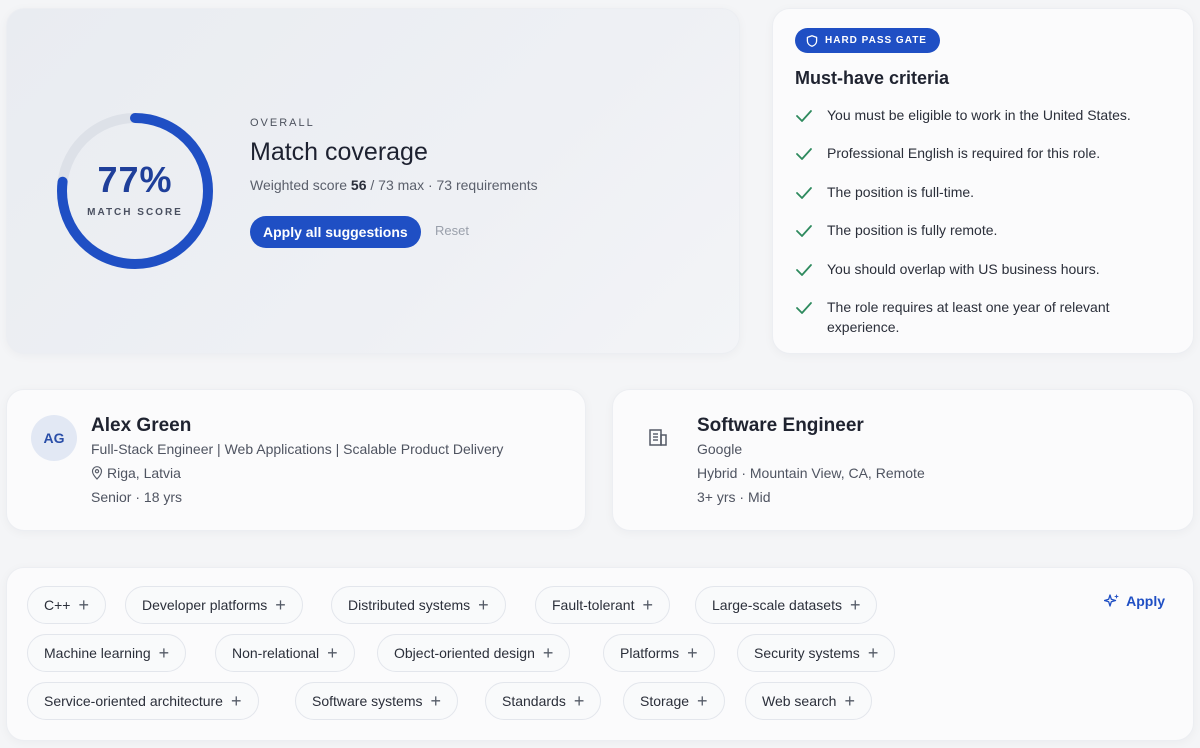 This screenshot has height=748, width=1200. Describe the element at coordinates (299, 185) in the screenshot. I see `weighted-prefix: Weighted score` at that location.